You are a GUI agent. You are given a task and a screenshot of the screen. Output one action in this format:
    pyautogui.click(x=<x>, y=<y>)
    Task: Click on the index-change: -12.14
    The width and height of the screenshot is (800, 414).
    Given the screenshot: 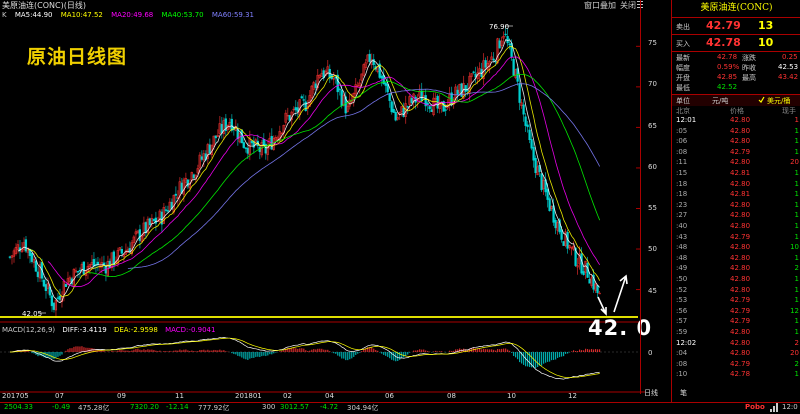 What is the action you would take?
    pyautogui.click(x=177, y=407)
    